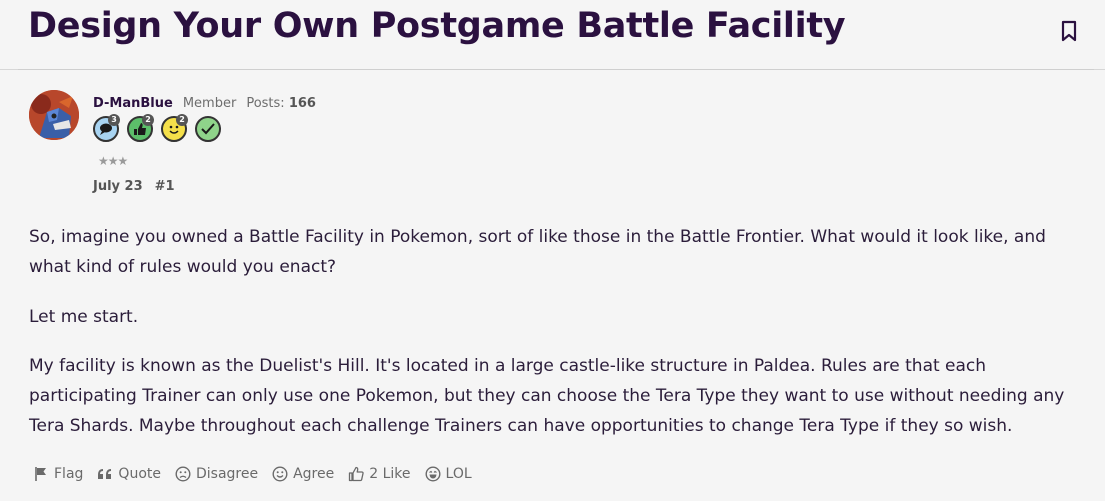 This screenshot has height=501, width=1105. Describe the element at coordinates (437, 26) in the screenshot. I see `page-title: Design Your Own Postgame Battle Facility` at that location.